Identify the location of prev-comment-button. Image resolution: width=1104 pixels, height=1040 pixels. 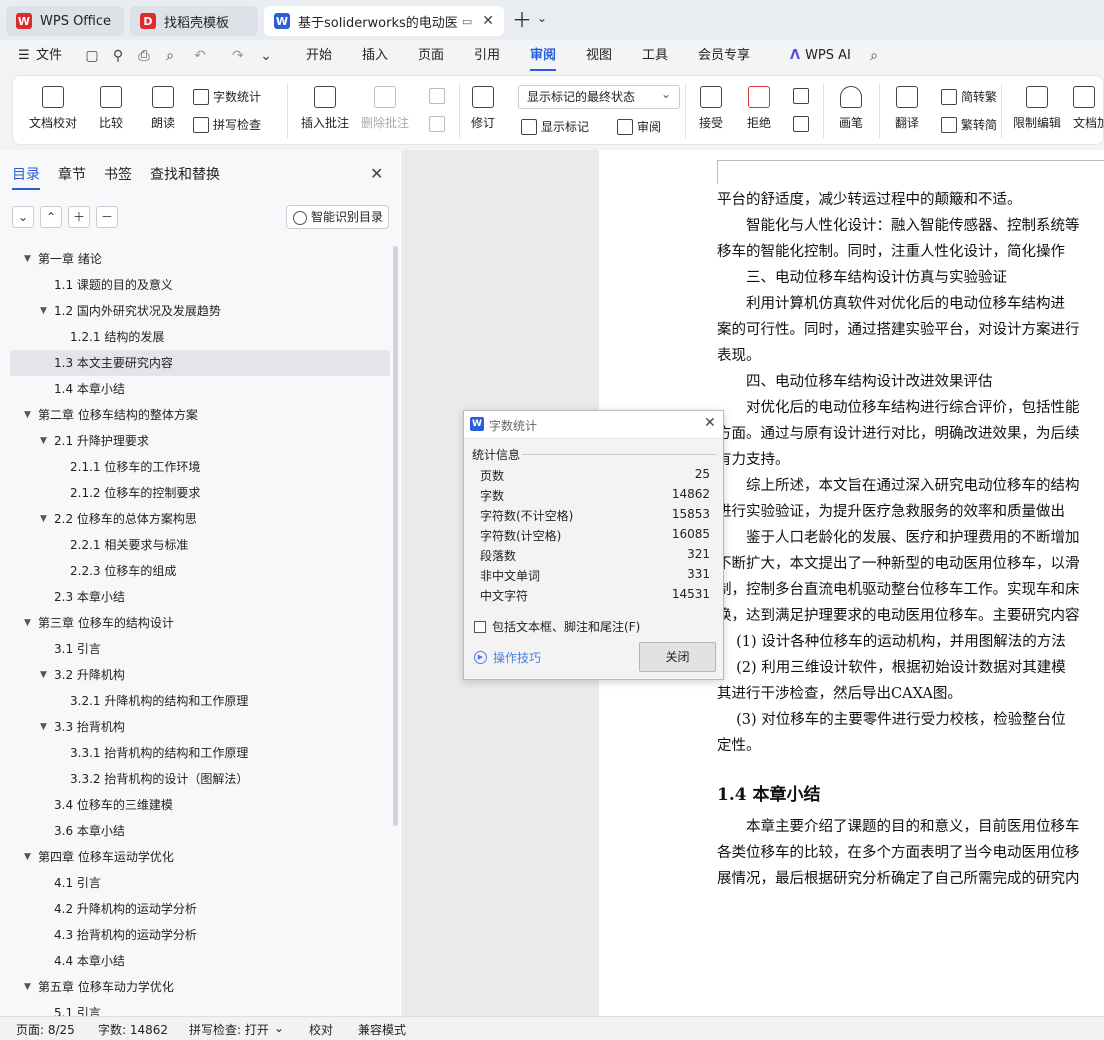
(439, 96).